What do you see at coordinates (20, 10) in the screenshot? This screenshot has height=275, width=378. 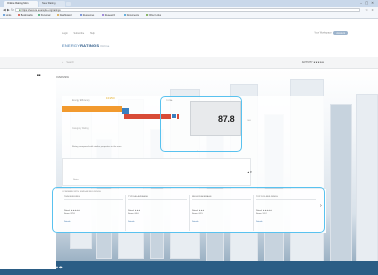 I see `lock-icon: ■` at bounding box center [20, 10].